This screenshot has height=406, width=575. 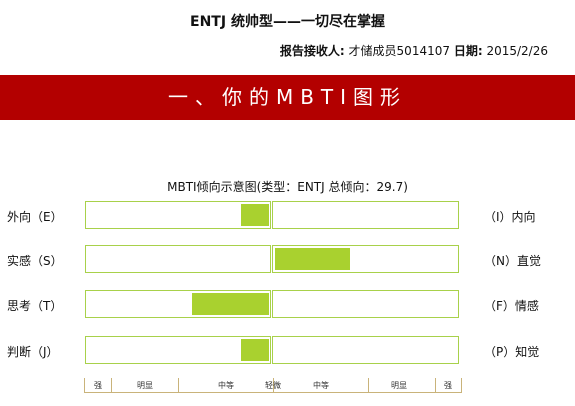 What do you see at coordinates (510, 217) in the screenshot?
I see `dimension-right-label: （I）内向` at bounding box center [510, 217].